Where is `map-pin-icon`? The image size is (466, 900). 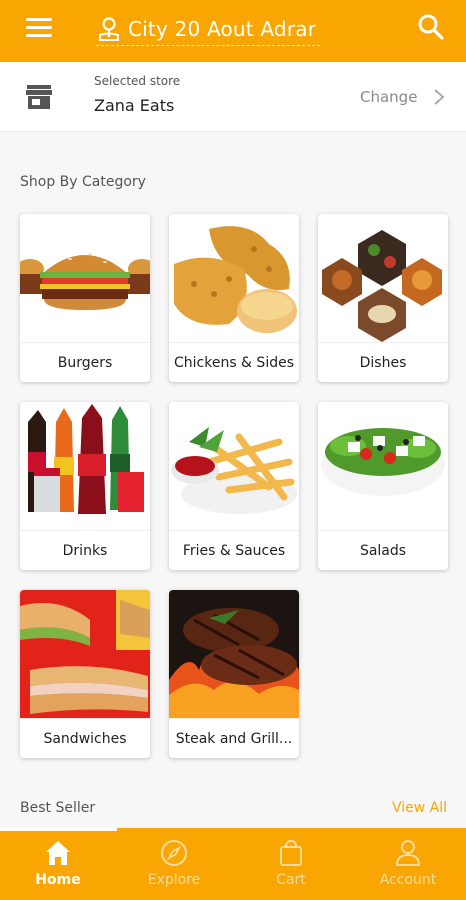
map-pin-icon is located at coordinates (109, 28).